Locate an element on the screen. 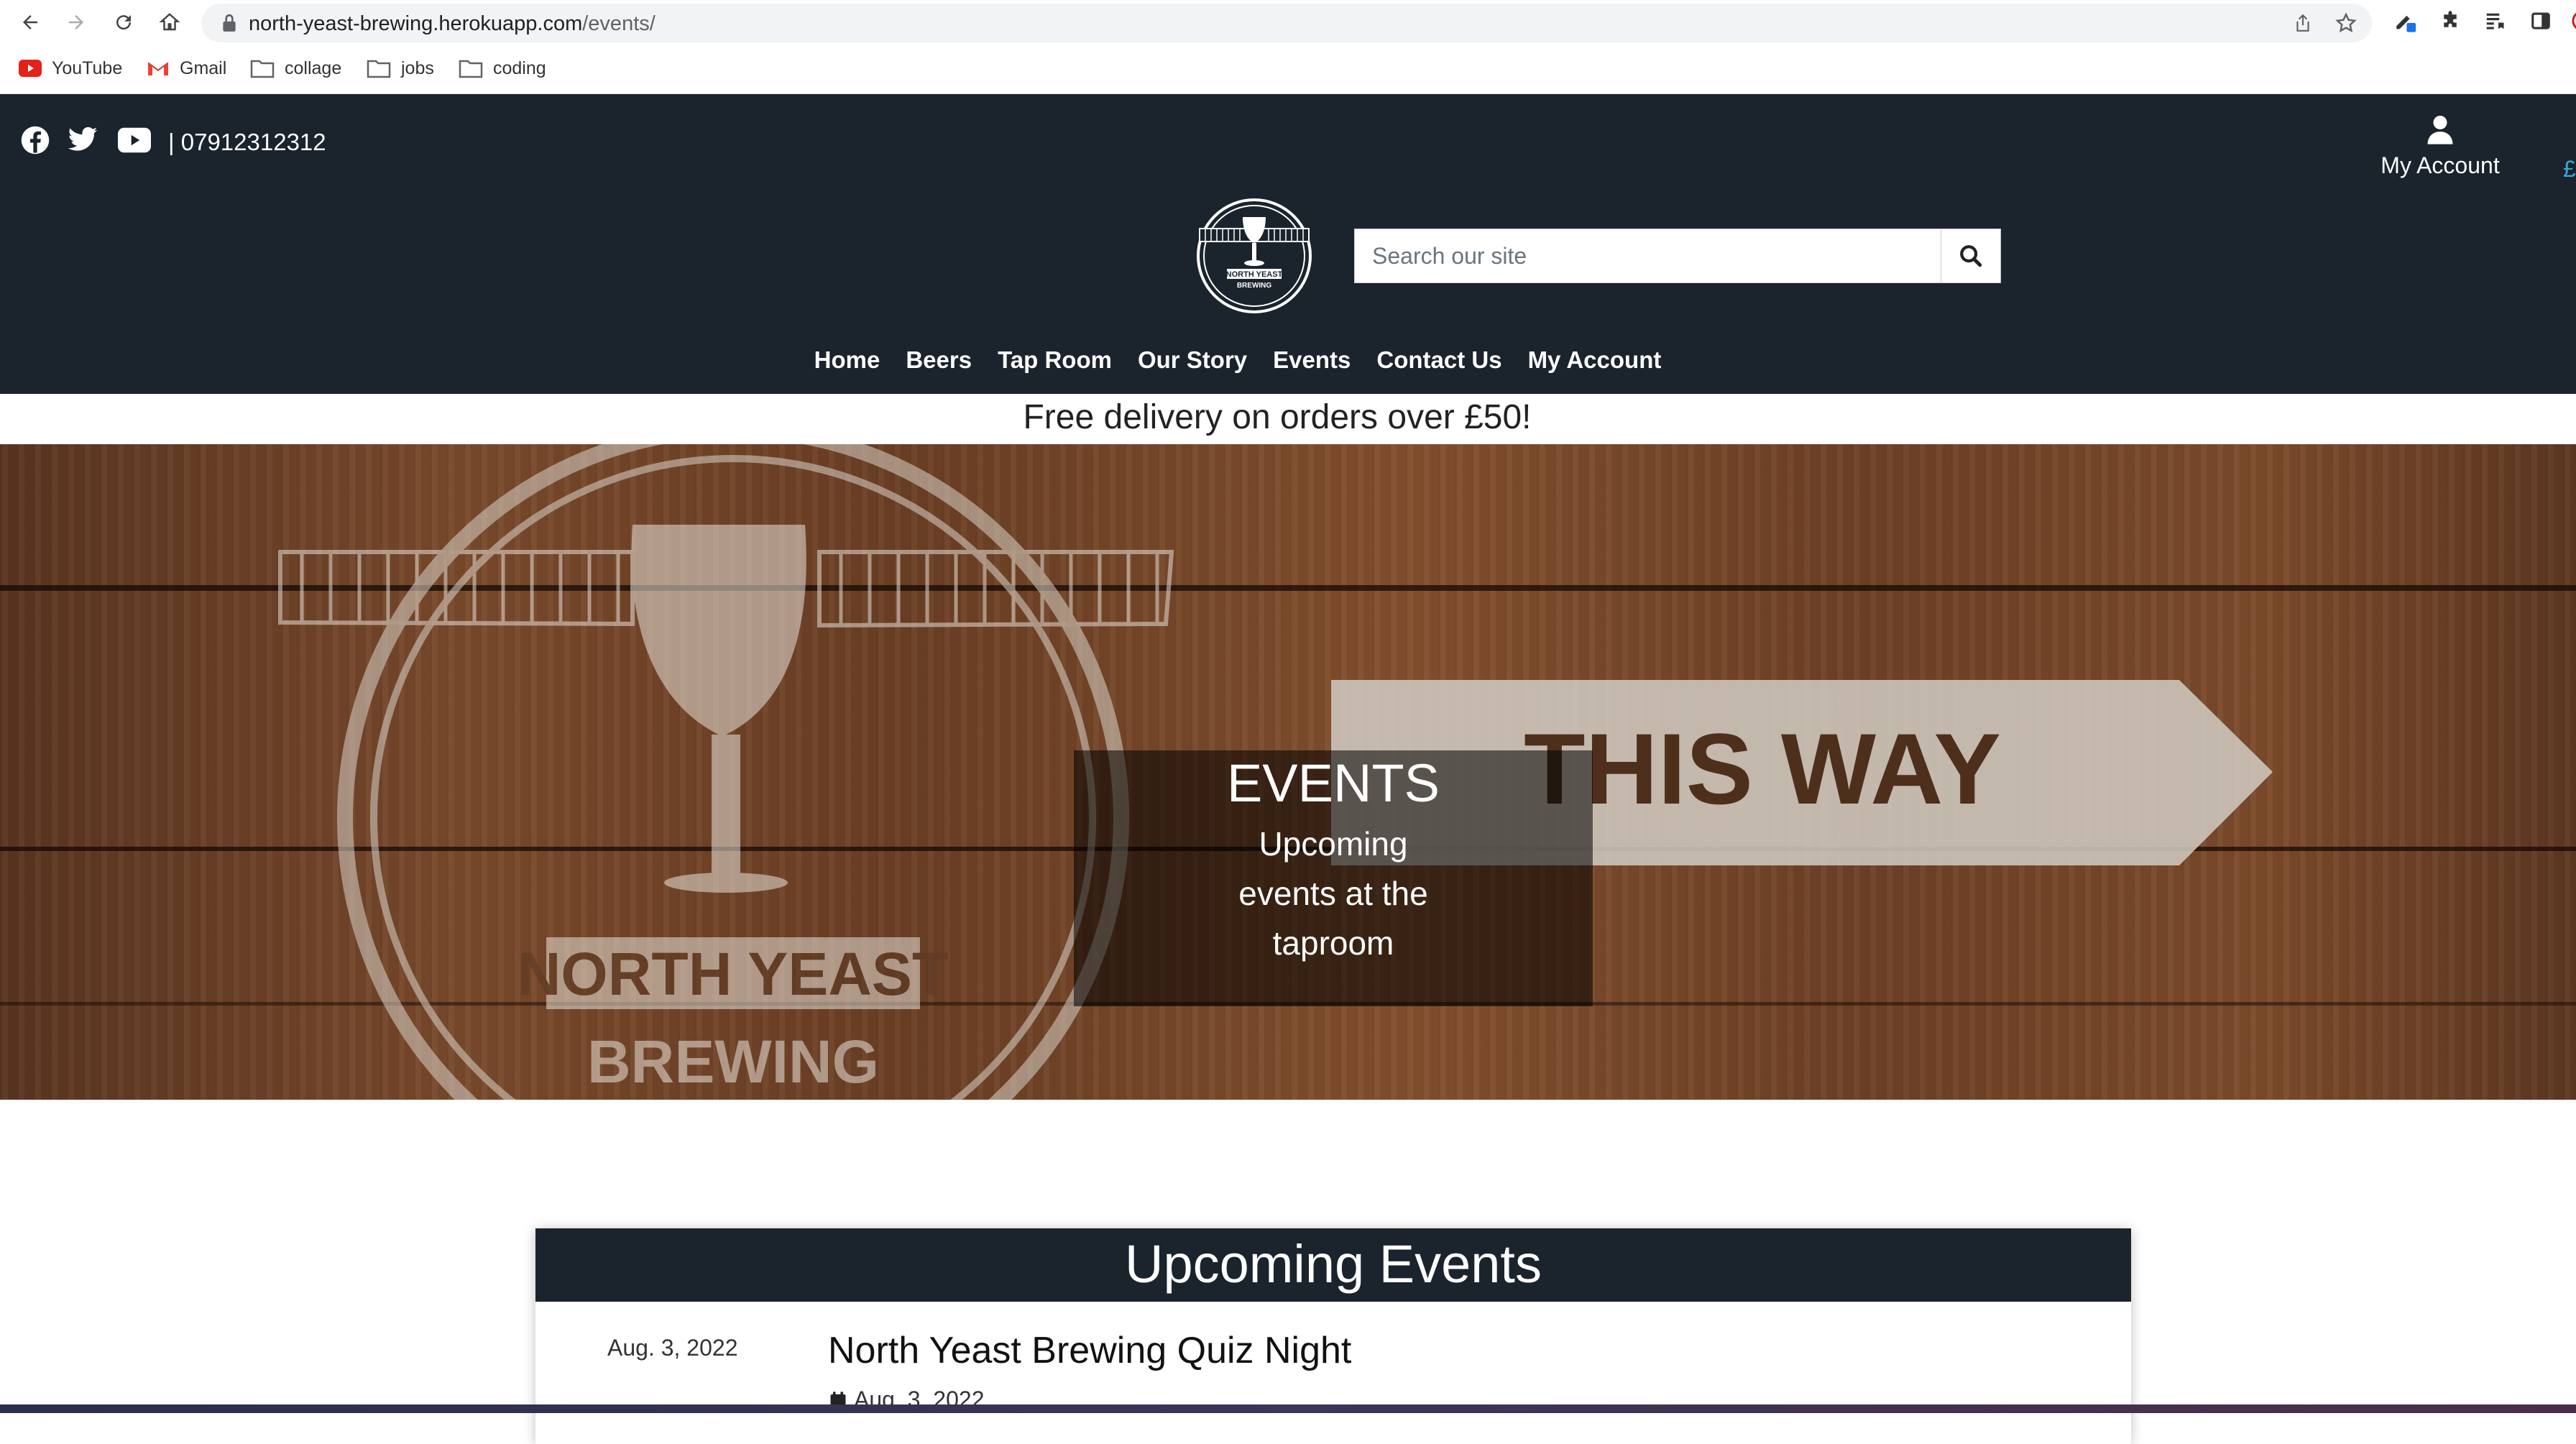 The image size is (2576, 1444). hero-title: EVENTS is located at coordinates (1333, 783).